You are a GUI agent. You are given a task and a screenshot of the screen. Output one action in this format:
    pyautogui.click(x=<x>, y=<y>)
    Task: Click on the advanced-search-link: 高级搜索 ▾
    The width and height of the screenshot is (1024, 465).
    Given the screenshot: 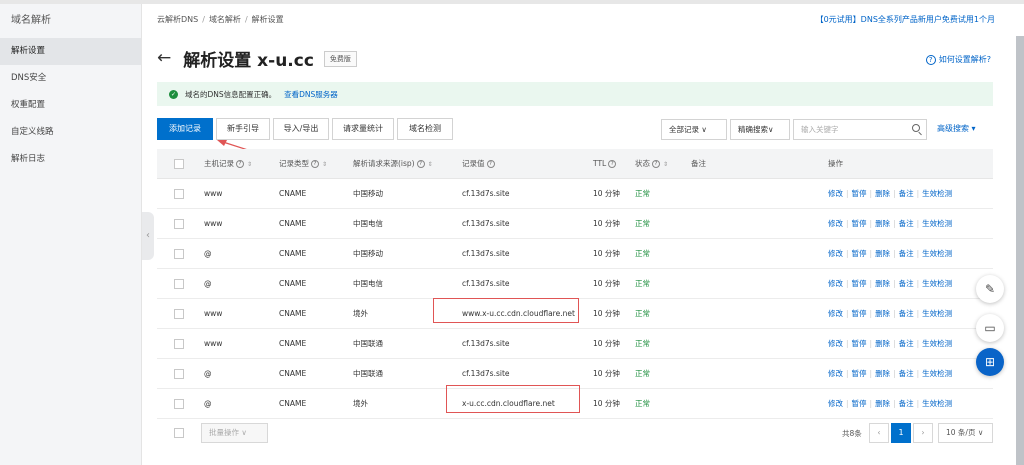 What is the action you would take?
    pyautogui.click(x=956, y=128)
    